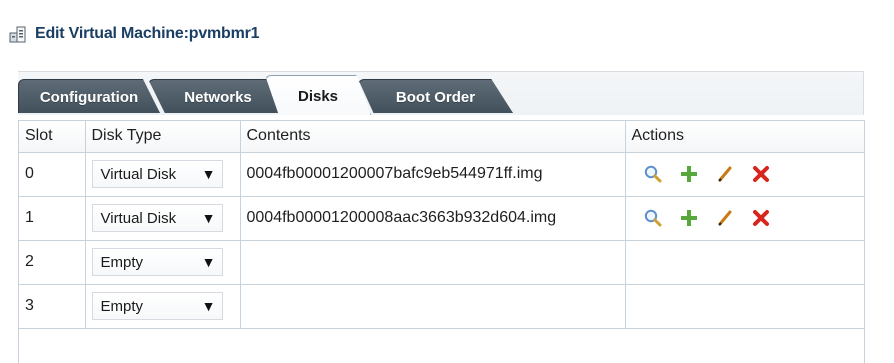  What do you see at coordinates (147, 33) in the screenshot?
I see `page-title: Edit Virtual Machine:pvmbmr1` at bounding box center [147, 33].